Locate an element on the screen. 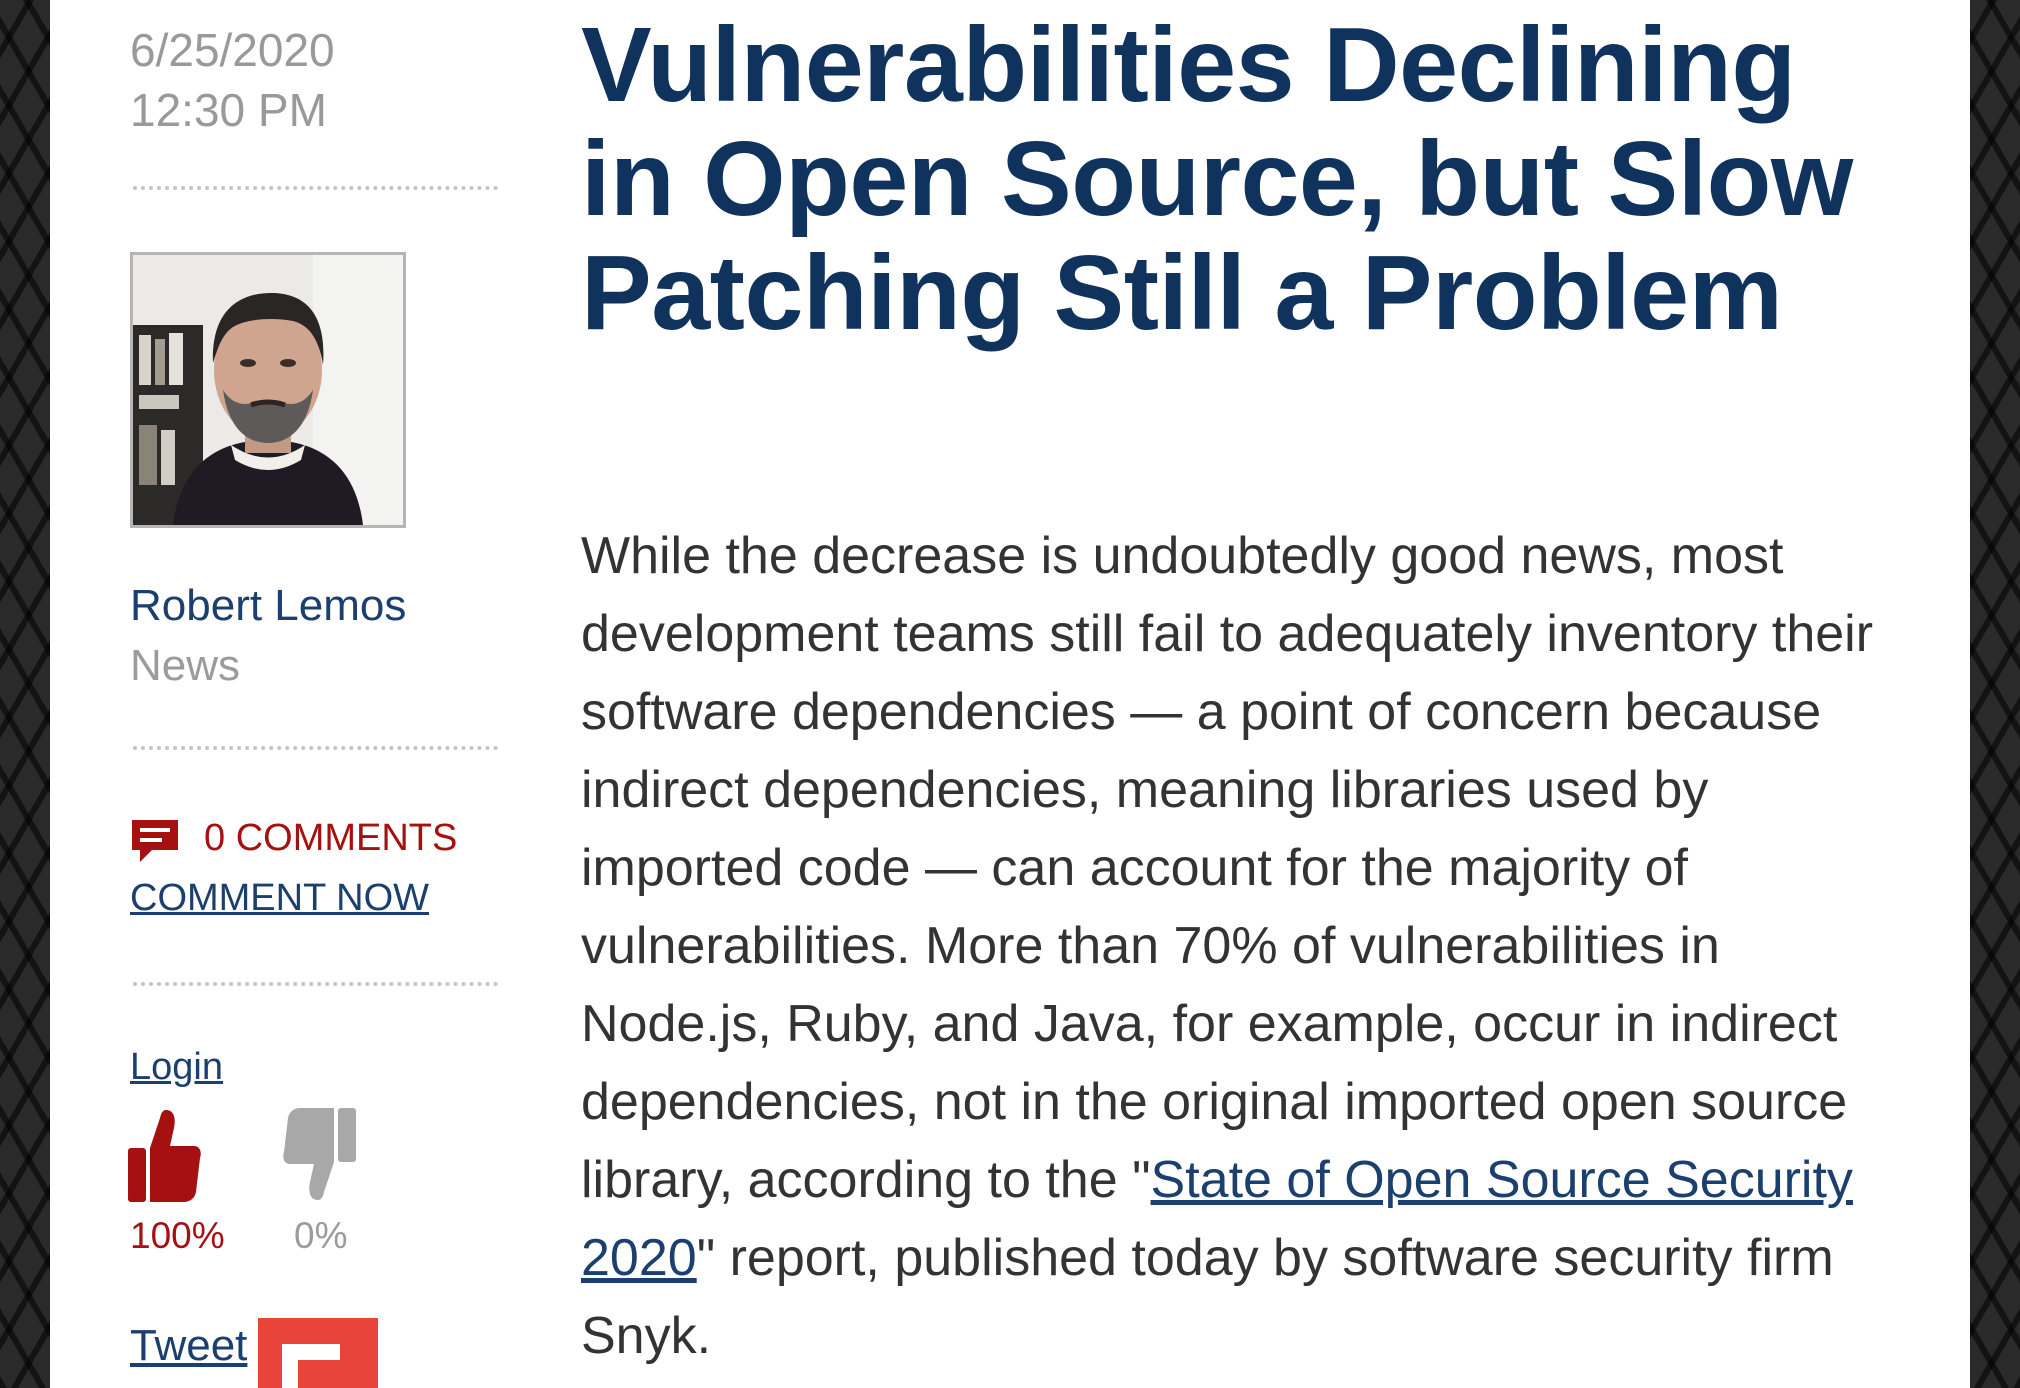 The height and width of the screenshot is (1388, 2020). author-avatar is located at coordinates (268, 390).